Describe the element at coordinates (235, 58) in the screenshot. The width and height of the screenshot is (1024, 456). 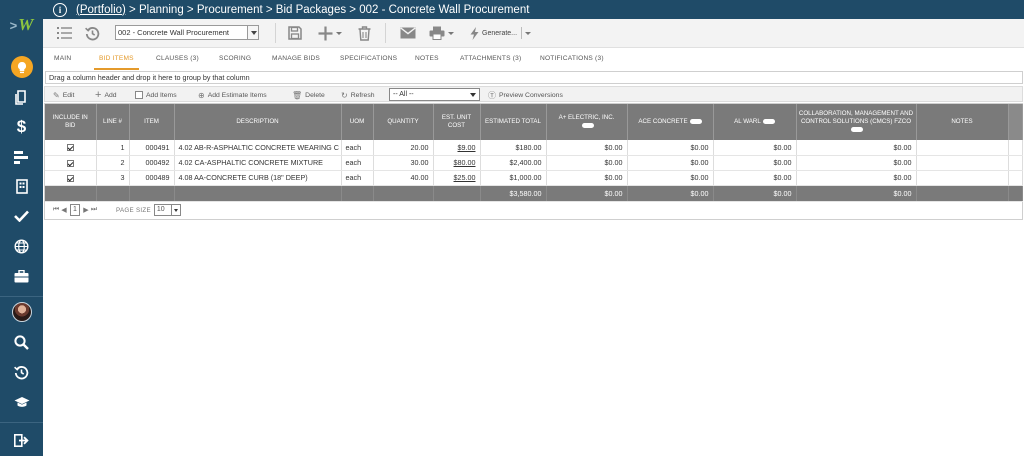
I see `tab-scoring: SCORING` at that location.